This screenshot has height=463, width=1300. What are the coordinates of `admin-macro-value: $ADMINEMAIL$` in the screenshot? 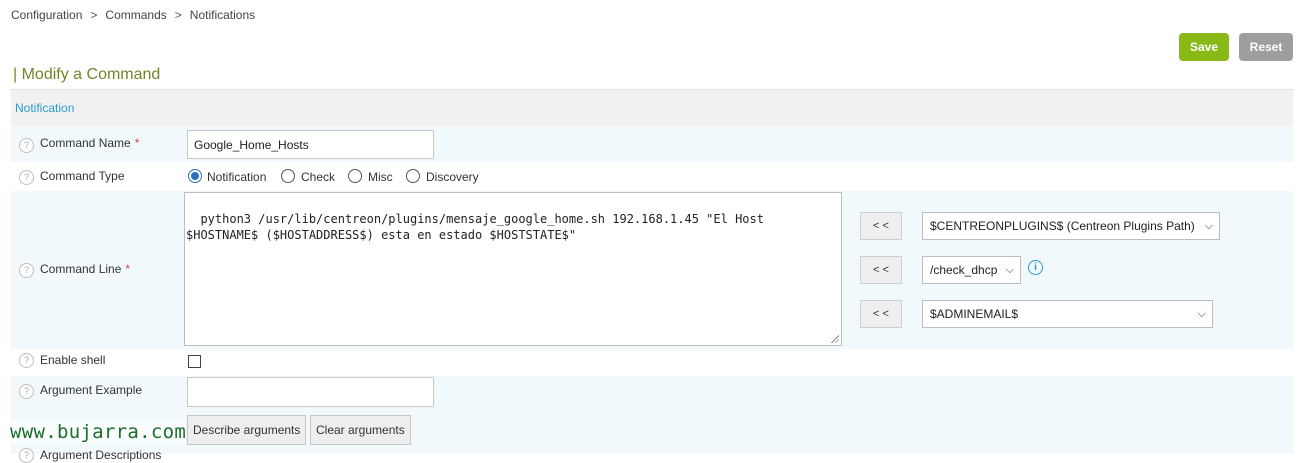 It's located at (974, 314).